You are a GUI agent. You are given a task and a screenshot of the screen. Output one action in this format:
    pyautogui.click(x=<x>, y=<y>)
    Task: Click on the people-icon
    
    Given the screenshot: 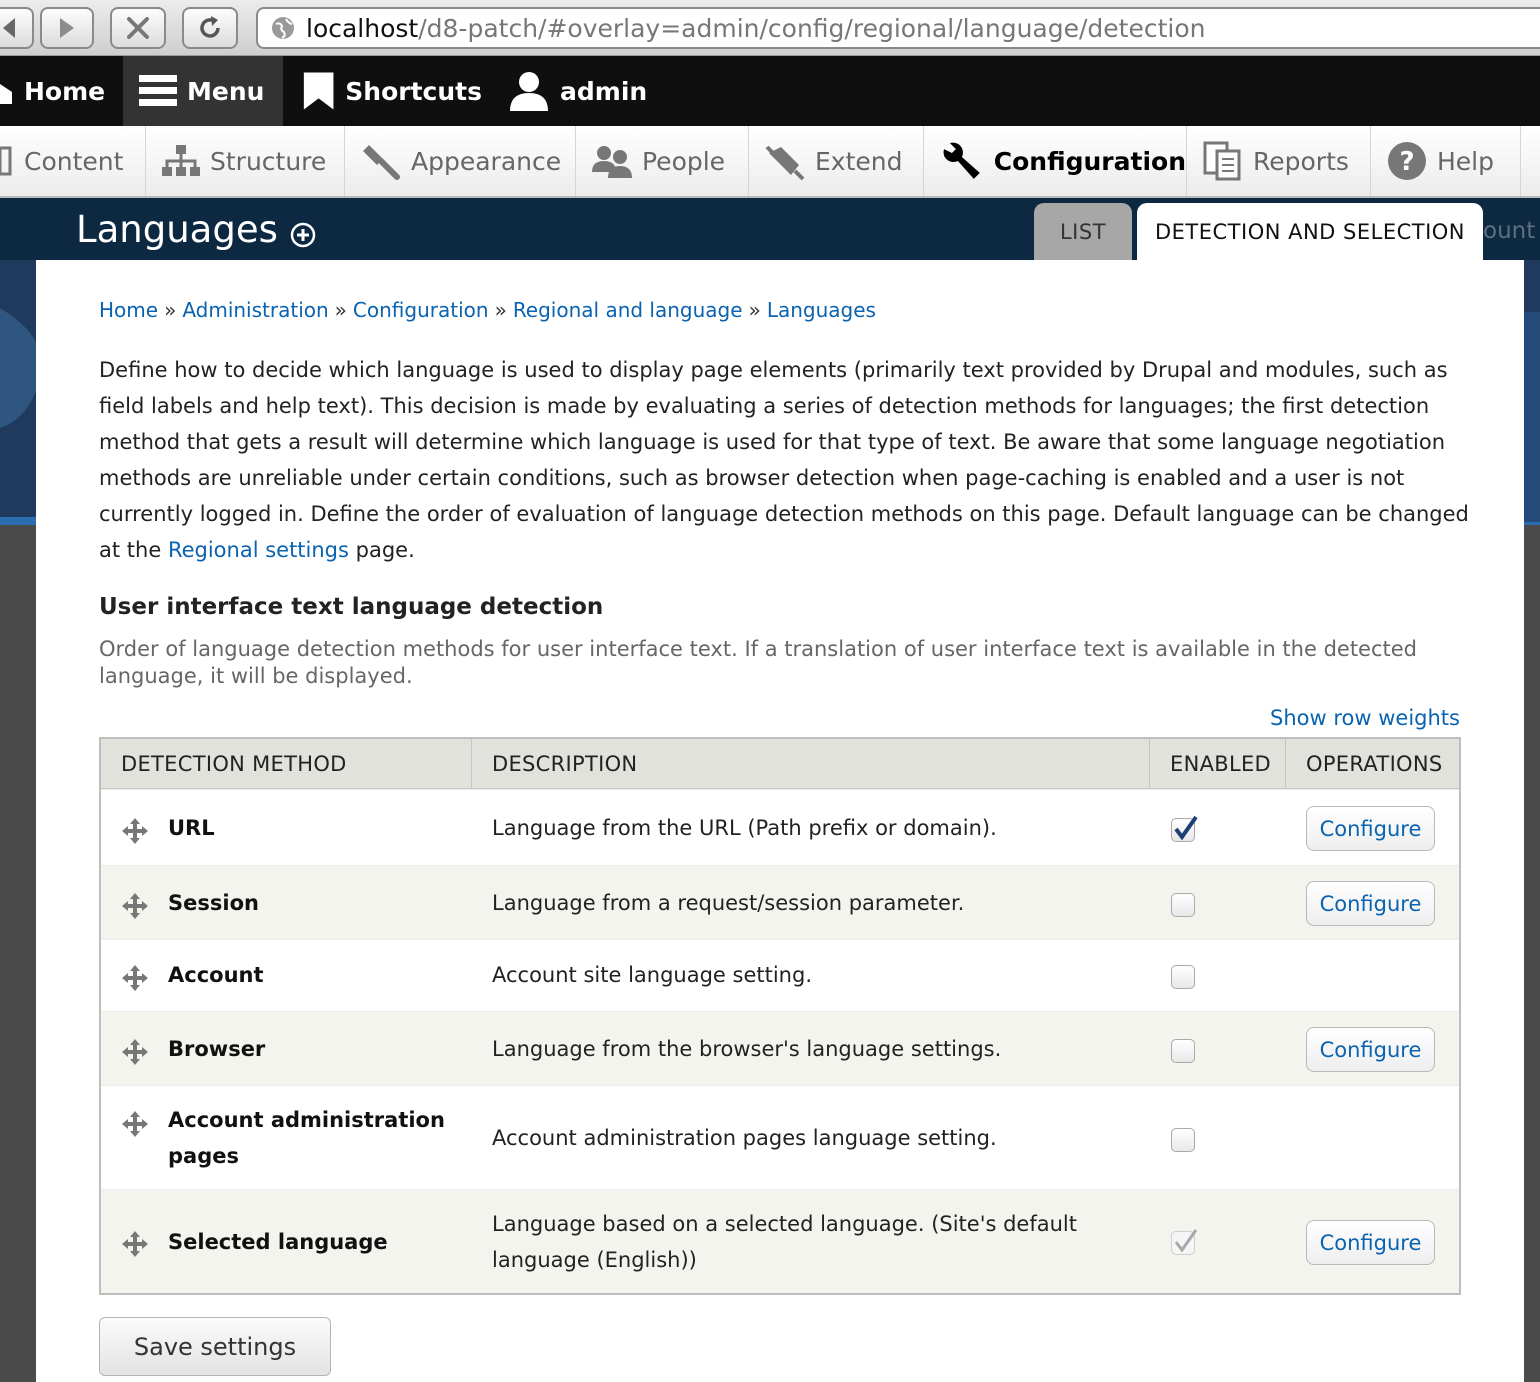 What is the action you would take?
    pyautogui.click(x=612, y=162)
    